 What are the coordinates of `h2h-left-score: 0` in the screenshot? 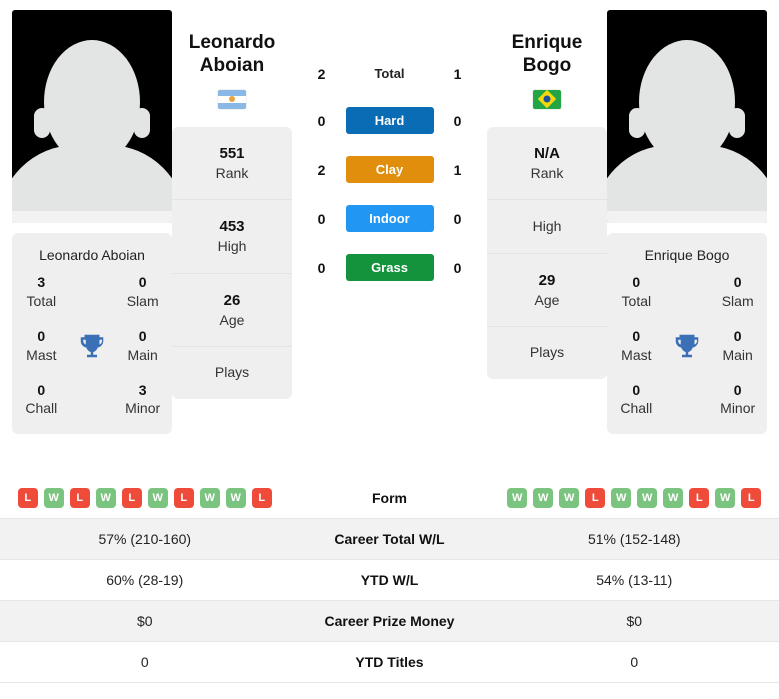 It's located at (321, 120).